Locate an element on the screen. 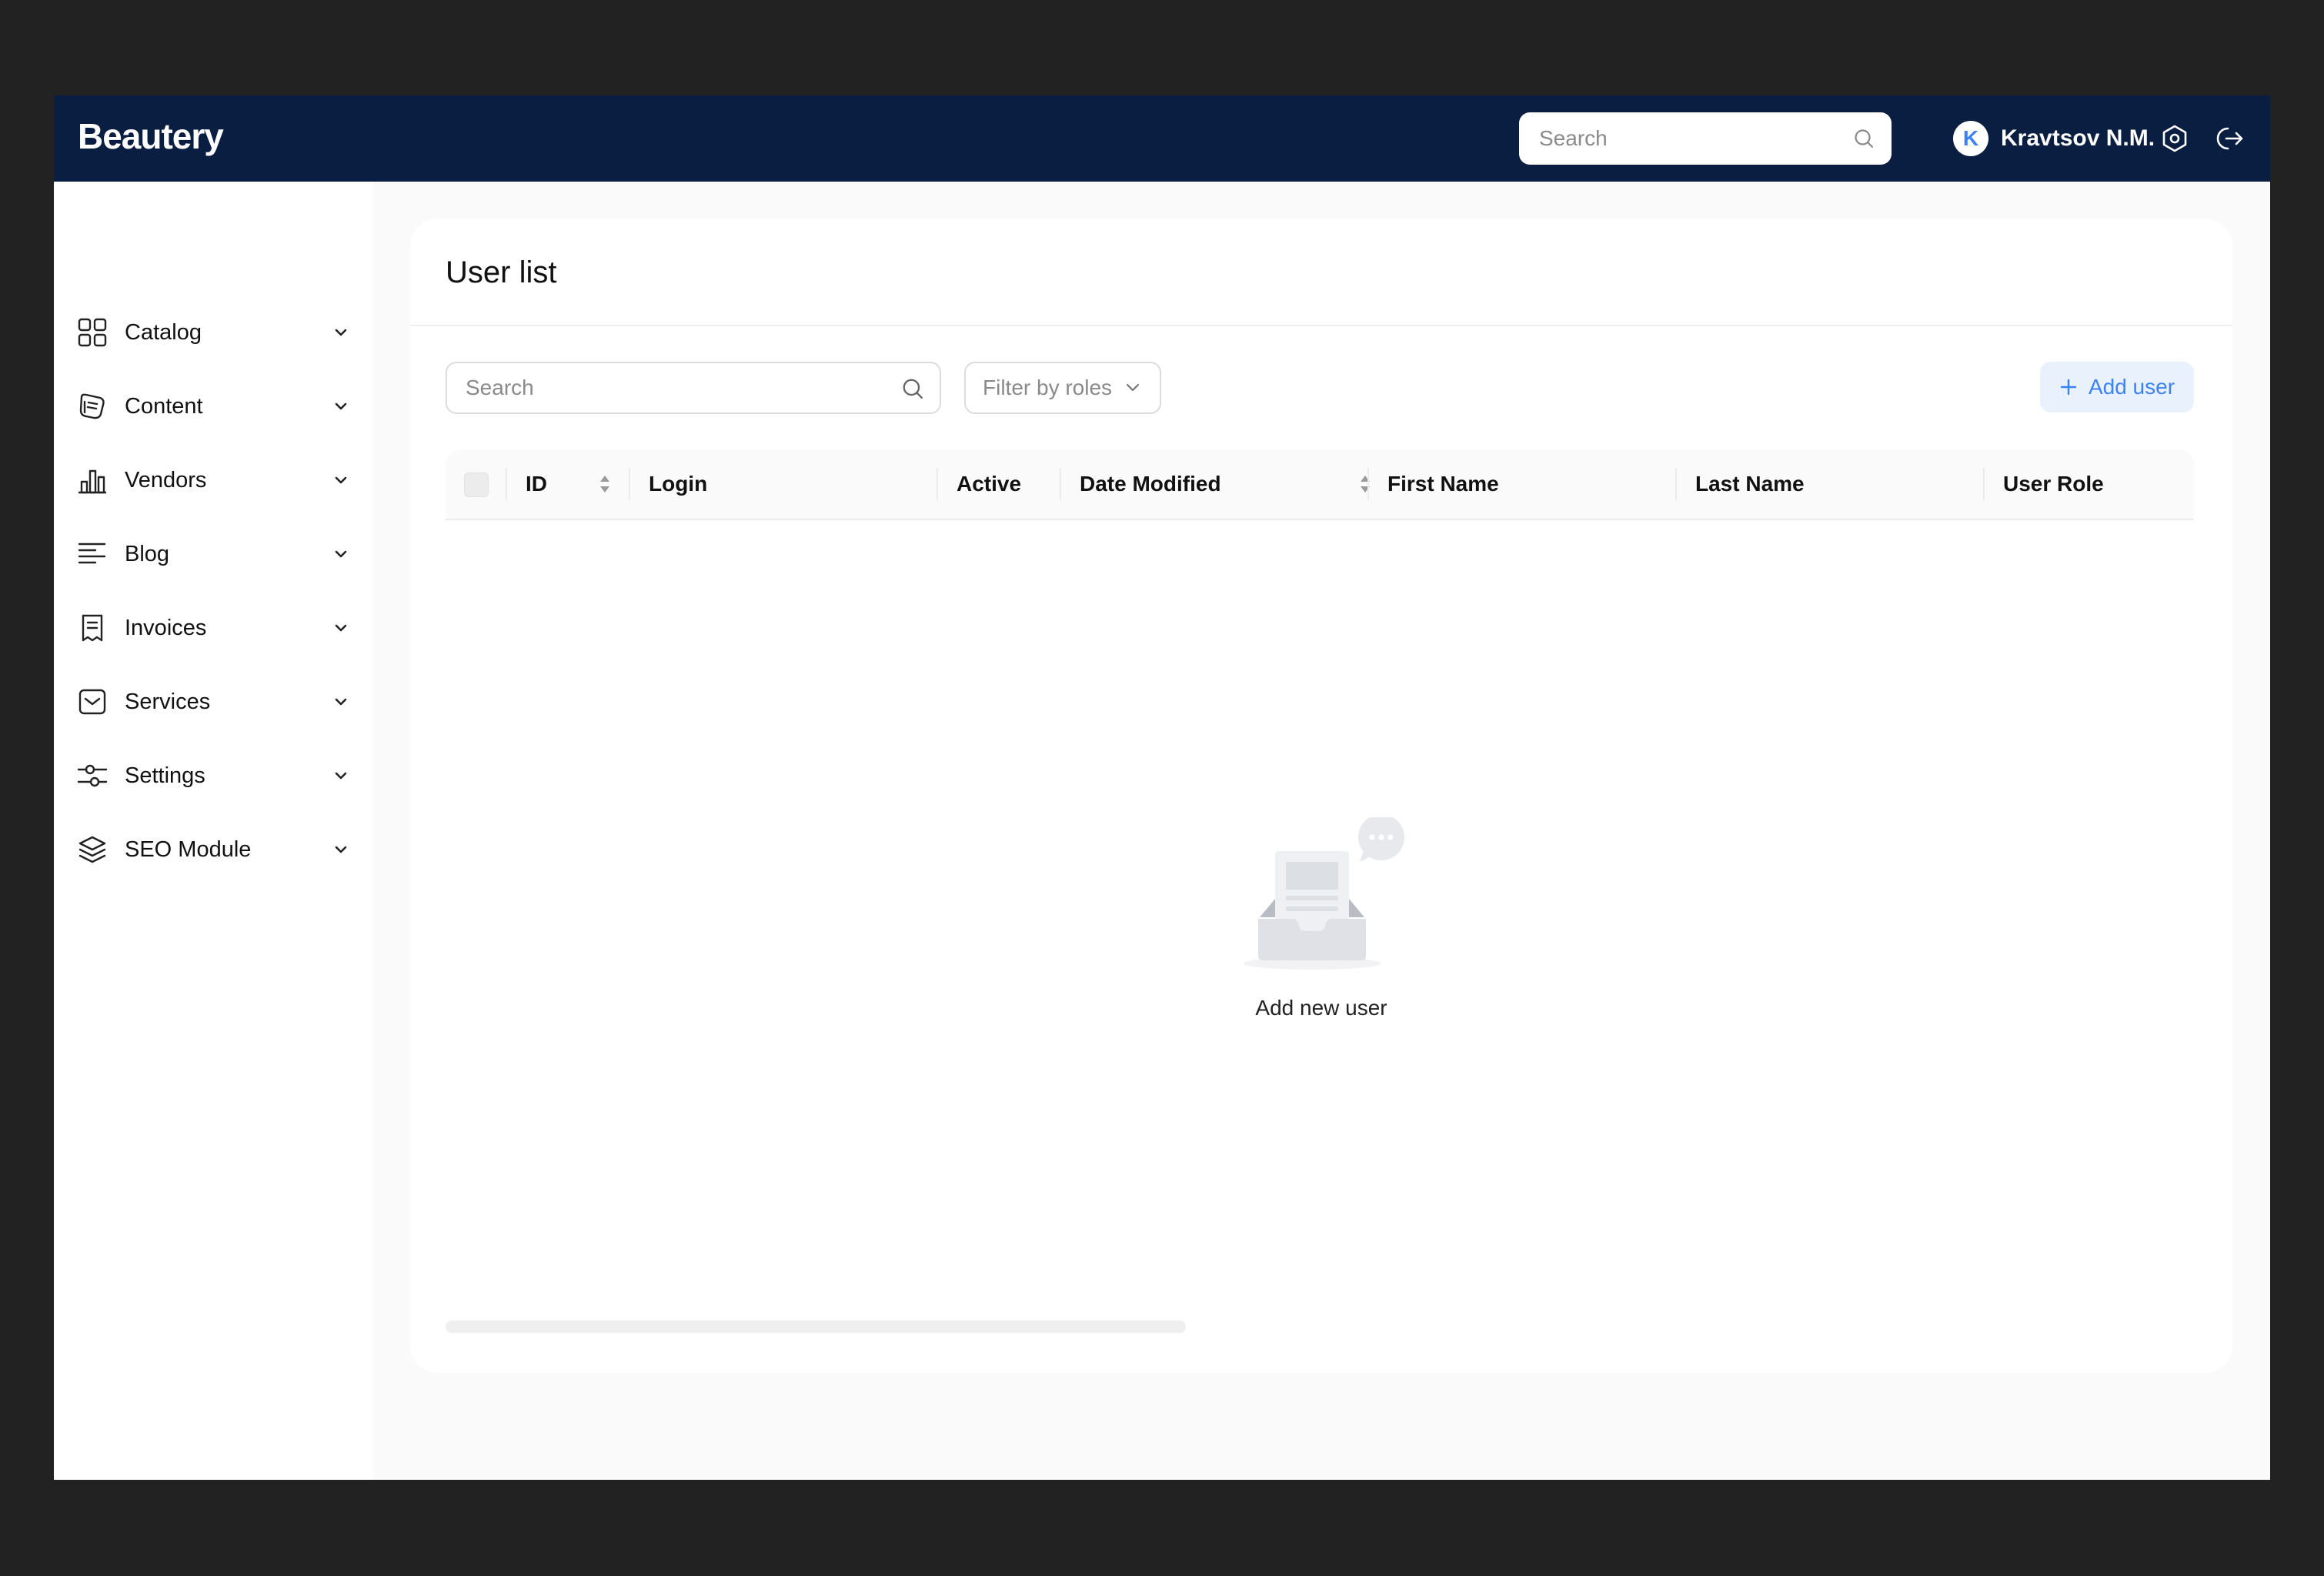  add-user-label: Add user is located at coordinates (2131, 387).